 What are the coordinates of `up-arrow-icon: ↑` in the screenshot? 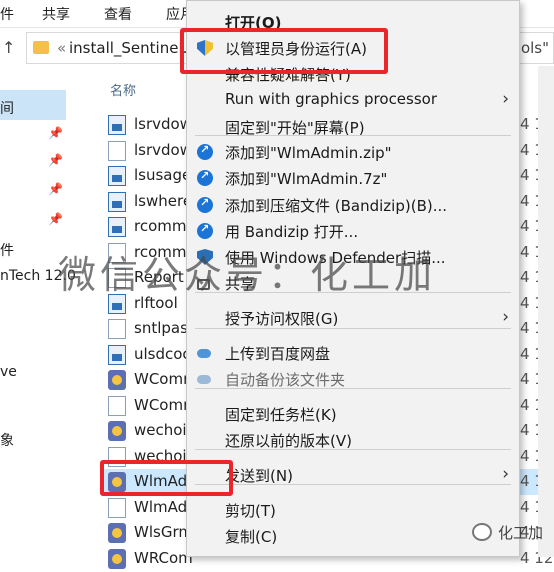 It's located at (8, 47).